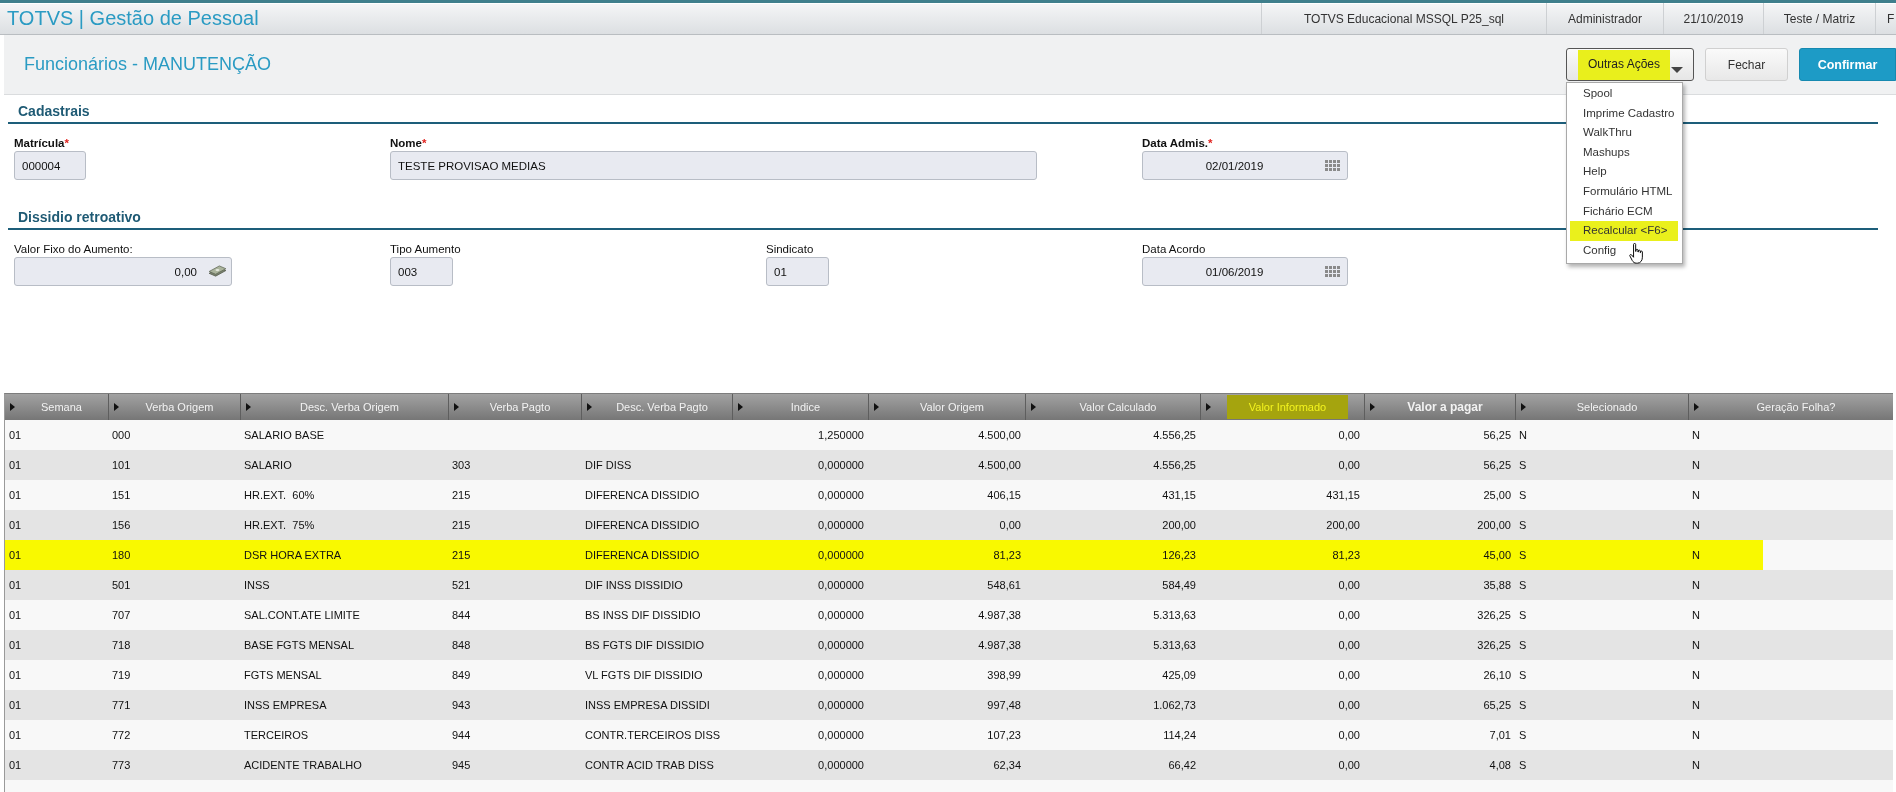 The height and width of the screenshot is (792, 1896). I want to click on table-cell: DIF INSS DISSIDIO, so click(634, 585).